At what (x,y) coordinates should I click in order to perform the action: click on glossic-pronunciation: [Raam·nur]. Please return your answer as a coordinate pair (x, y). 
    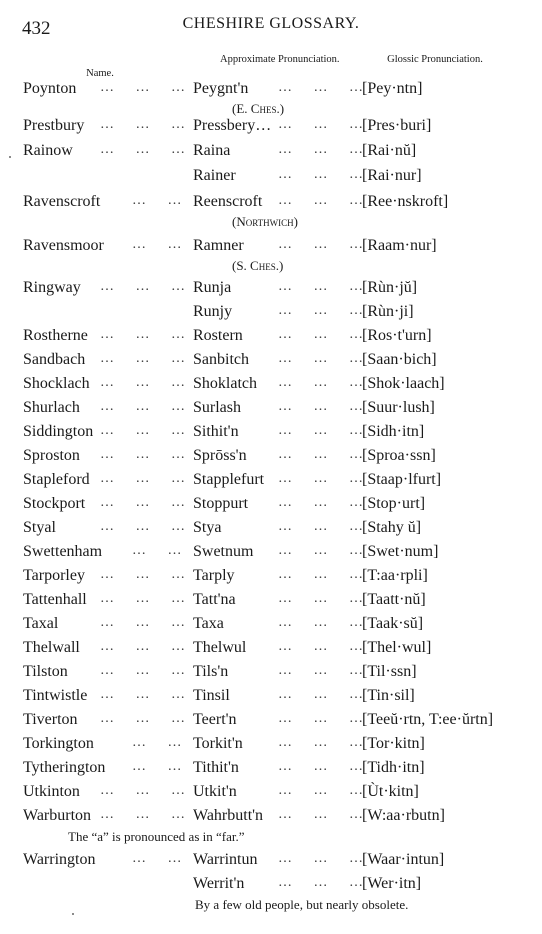
    Looking at the image, I should click on (399, 245).